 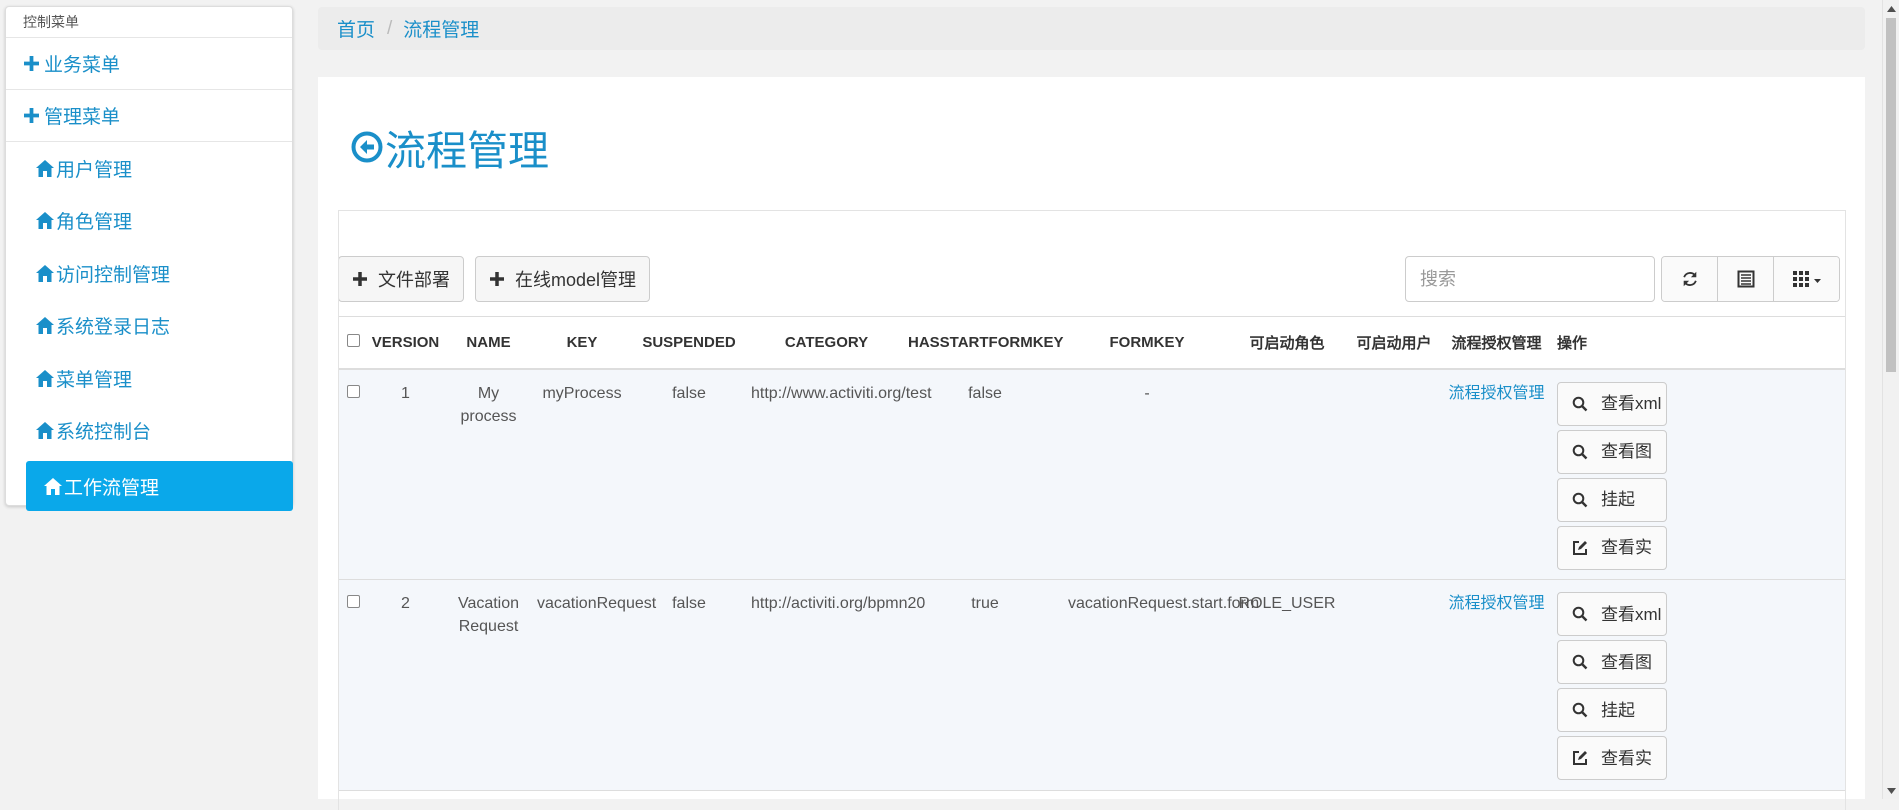 What do you see at coordinates (1091, 28) in the screenshot?
I see `breadcrumb: 首页 / 流程管理` at bounding box center [1091, 28].